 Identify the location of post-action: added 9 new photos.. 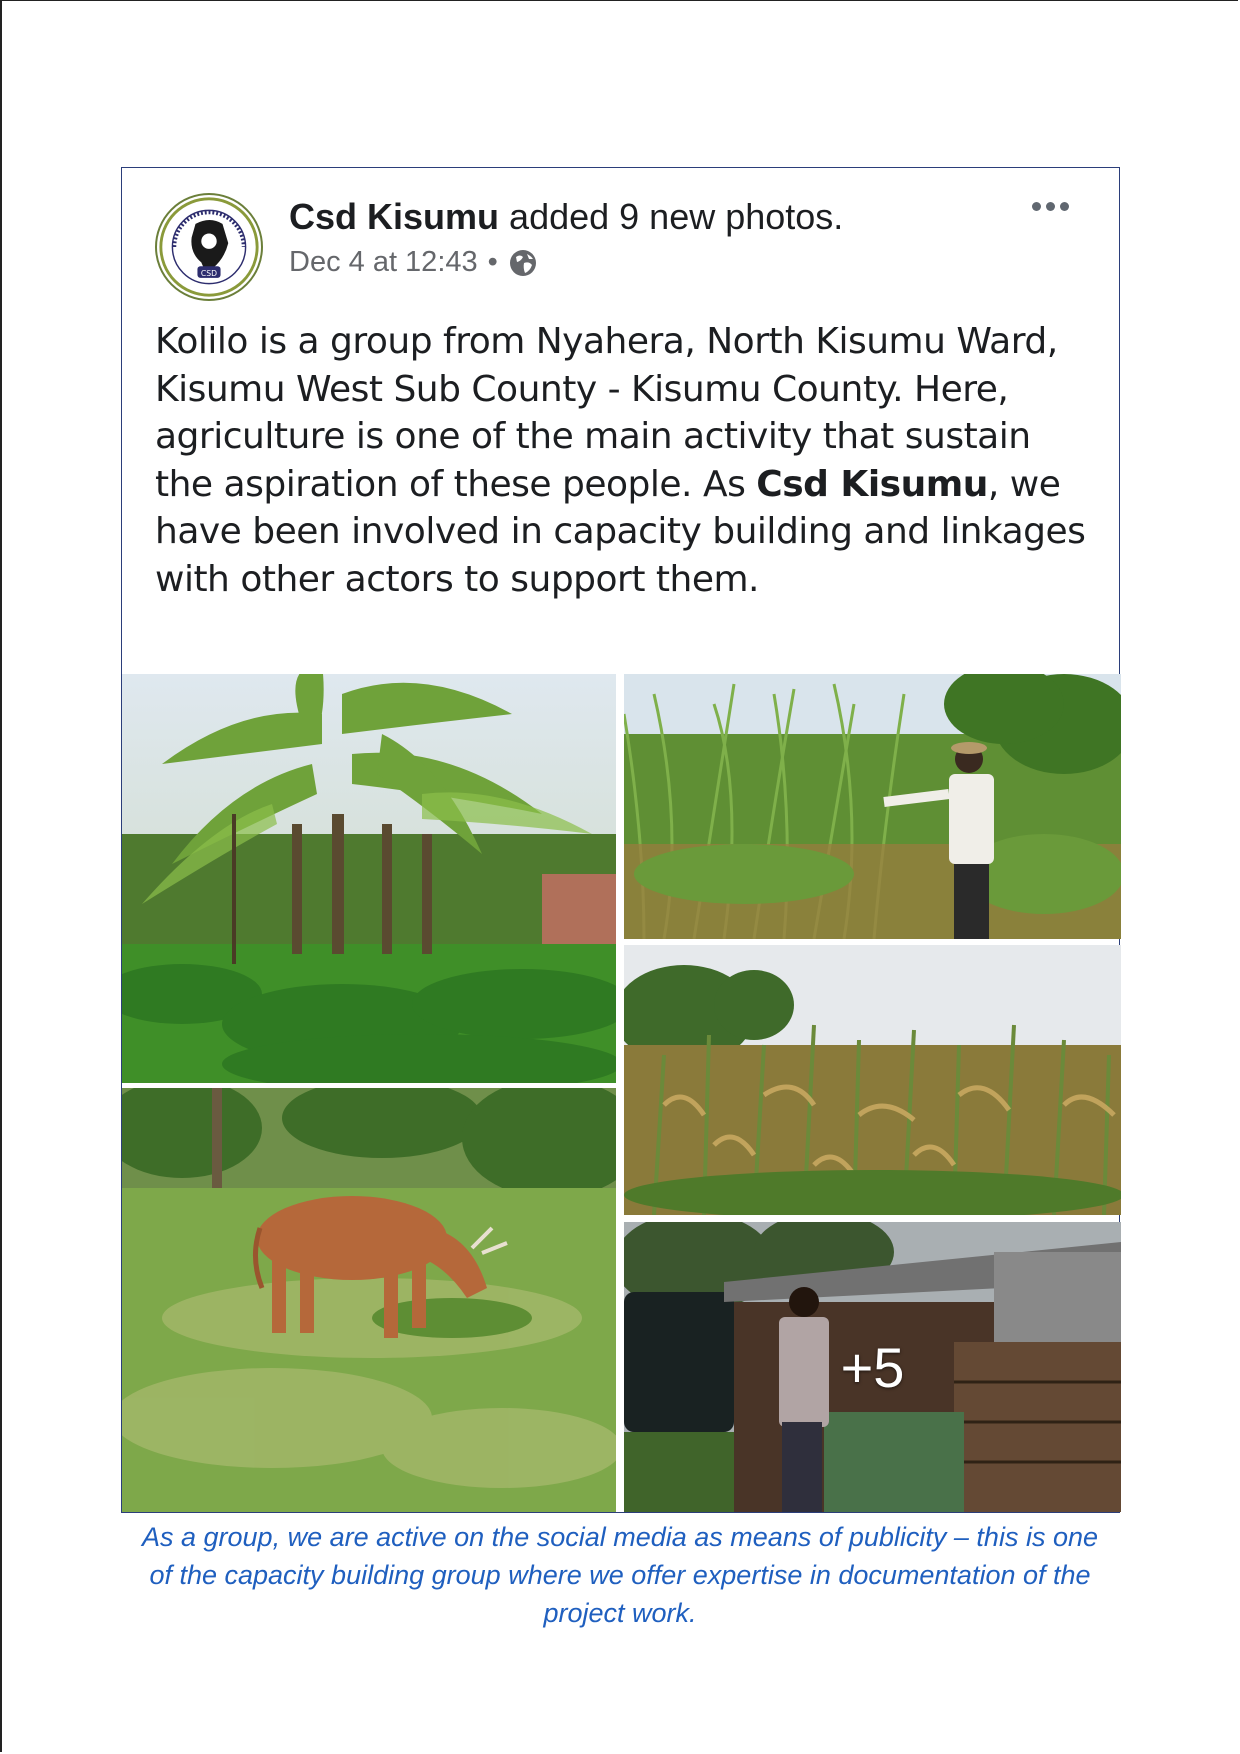
(676, 216).